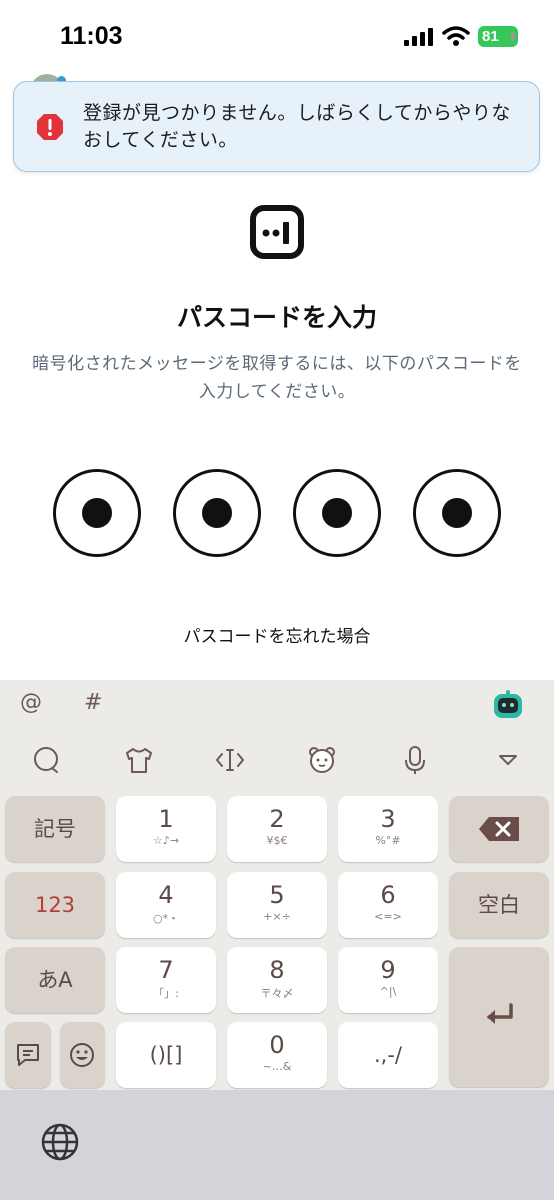 The height and width of the screenshot is (1200, 554). I want to click on return-icon, so click(500, 1013).